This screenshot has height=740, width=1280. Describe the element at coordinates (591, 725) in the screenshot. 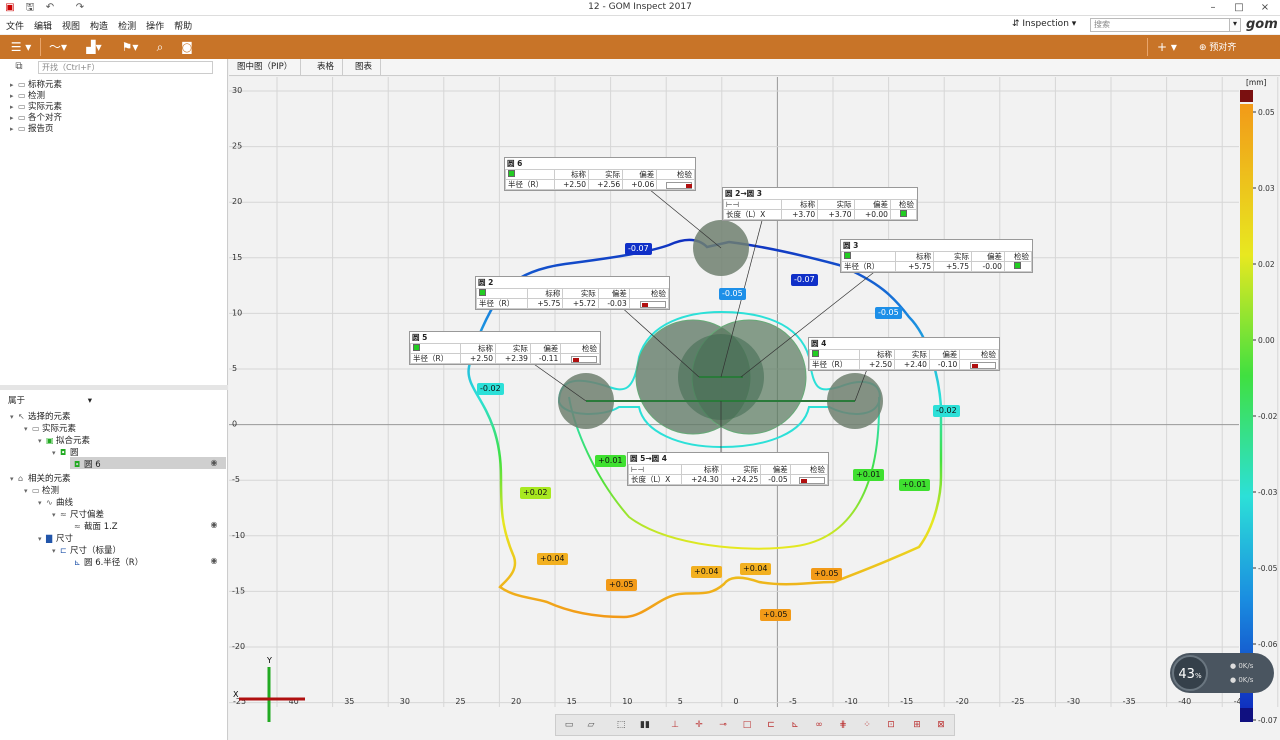

I see `section-view-icon: ▱` at that location.